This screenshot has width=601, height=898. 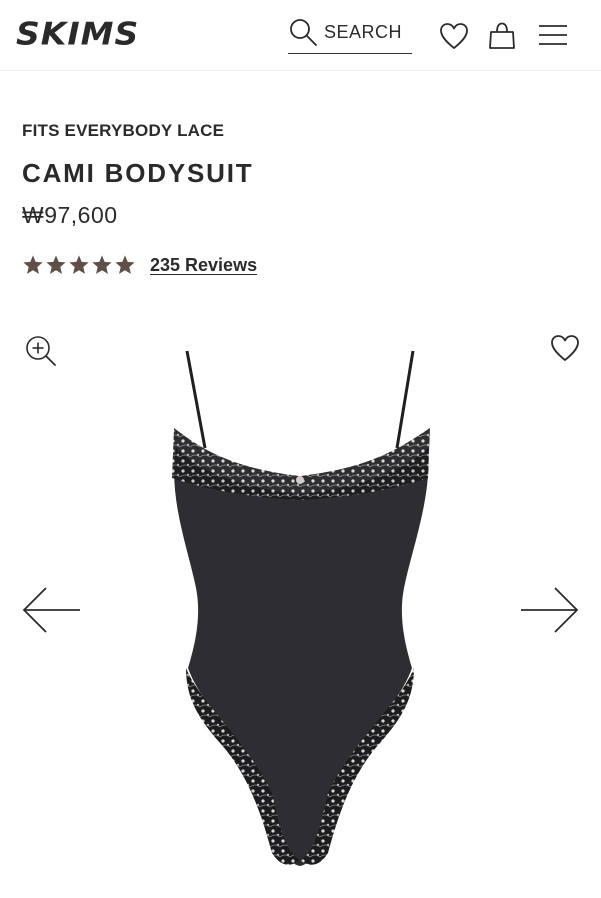 What do you see at coordinates (52, 610) in the screenshot?
I see `previous-image-arrow-icon` at bounding box center [52, 610].